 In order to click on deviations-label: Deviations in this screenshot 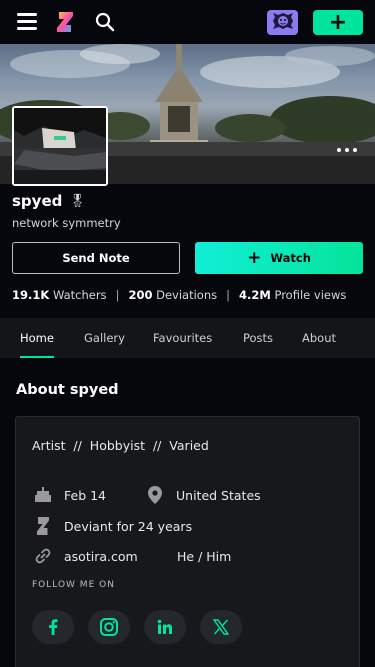, I will do `click(186, 295)`.